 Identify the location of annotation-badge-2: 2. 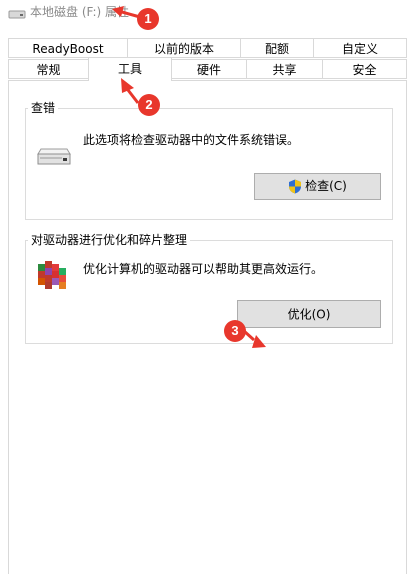
(149, 105).